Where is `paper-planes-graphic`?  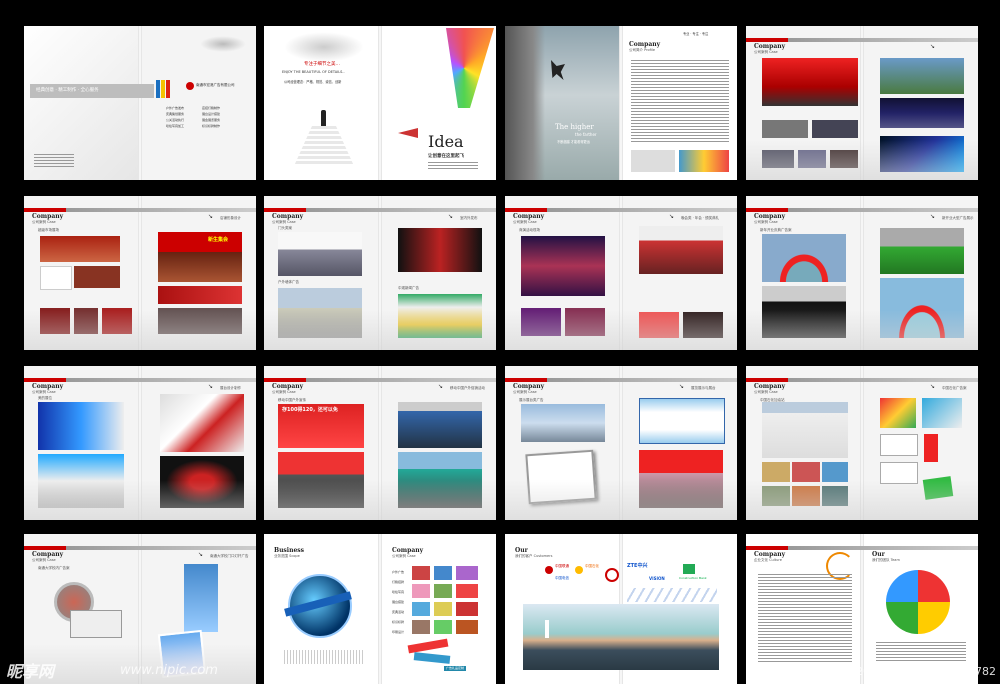
paper-planes-graphic is located at coordinates (672, 595).